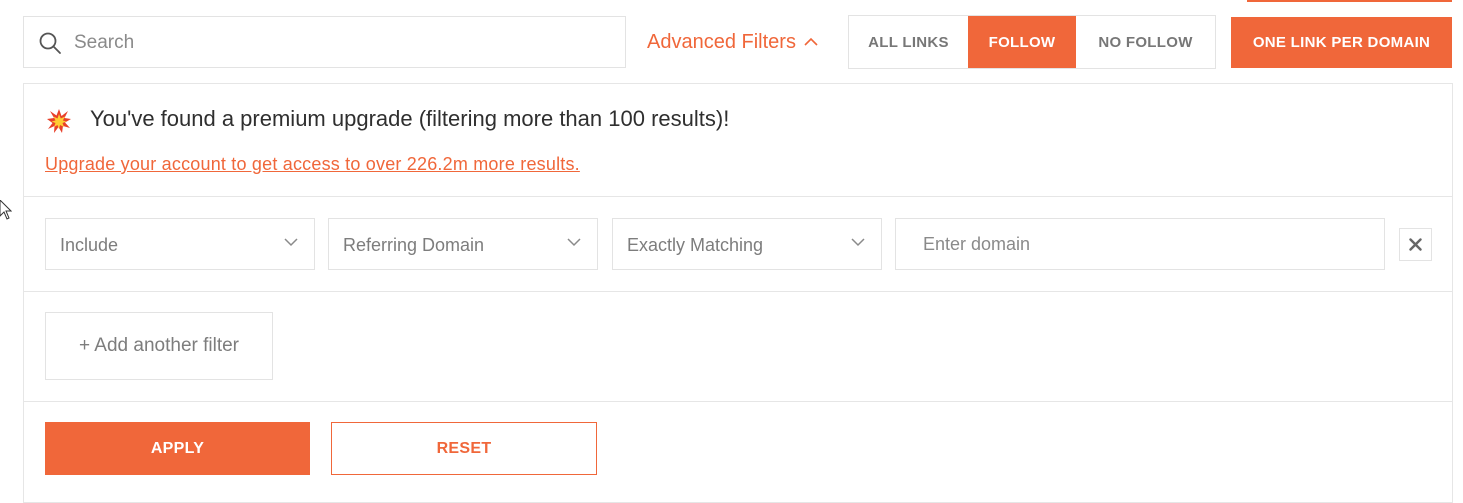  I want to click on match-type-select: Exactly Matching, so click(747, 244).